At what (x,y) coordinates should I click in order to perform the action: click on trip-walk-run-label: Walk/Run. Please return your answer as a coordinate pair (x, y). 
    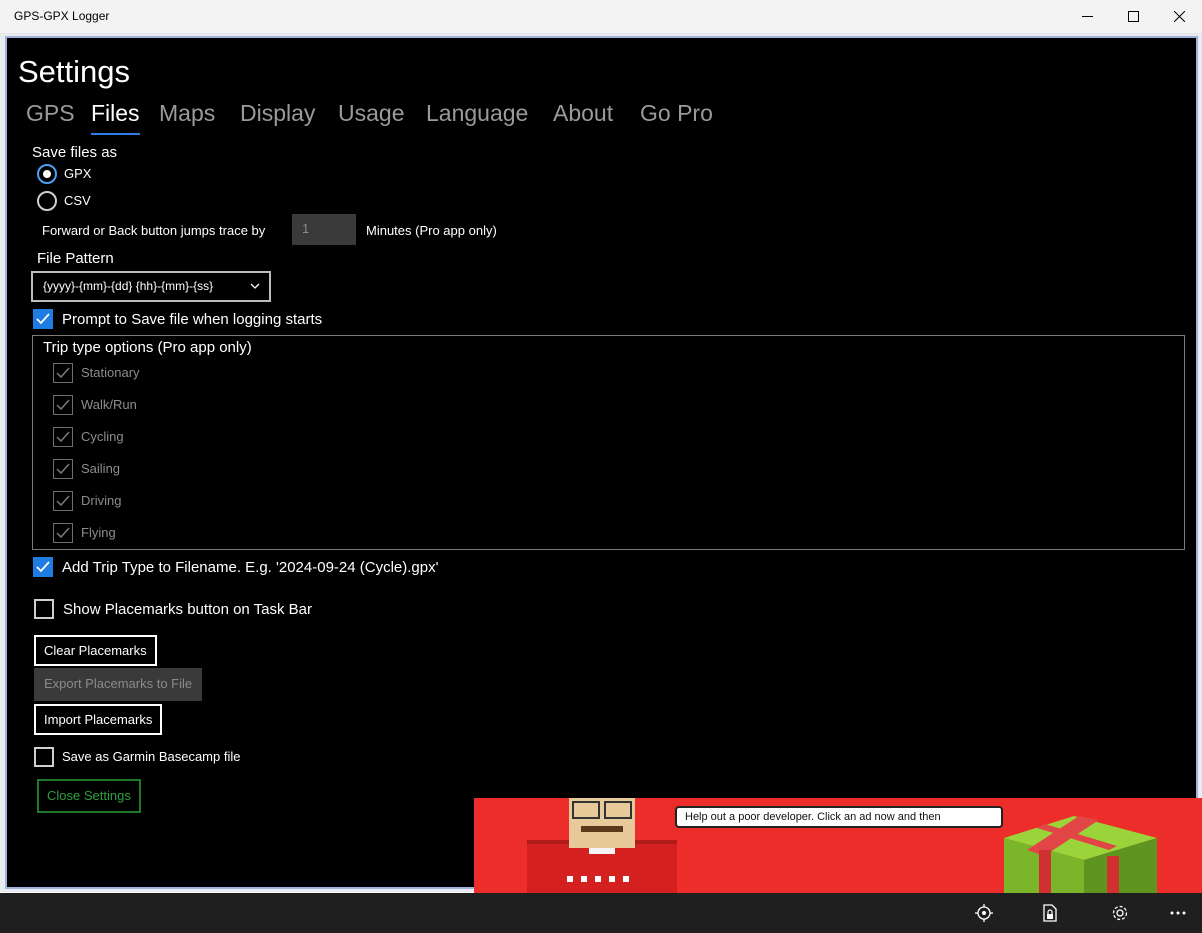
    Looking at the image, I should click on (109, 404).